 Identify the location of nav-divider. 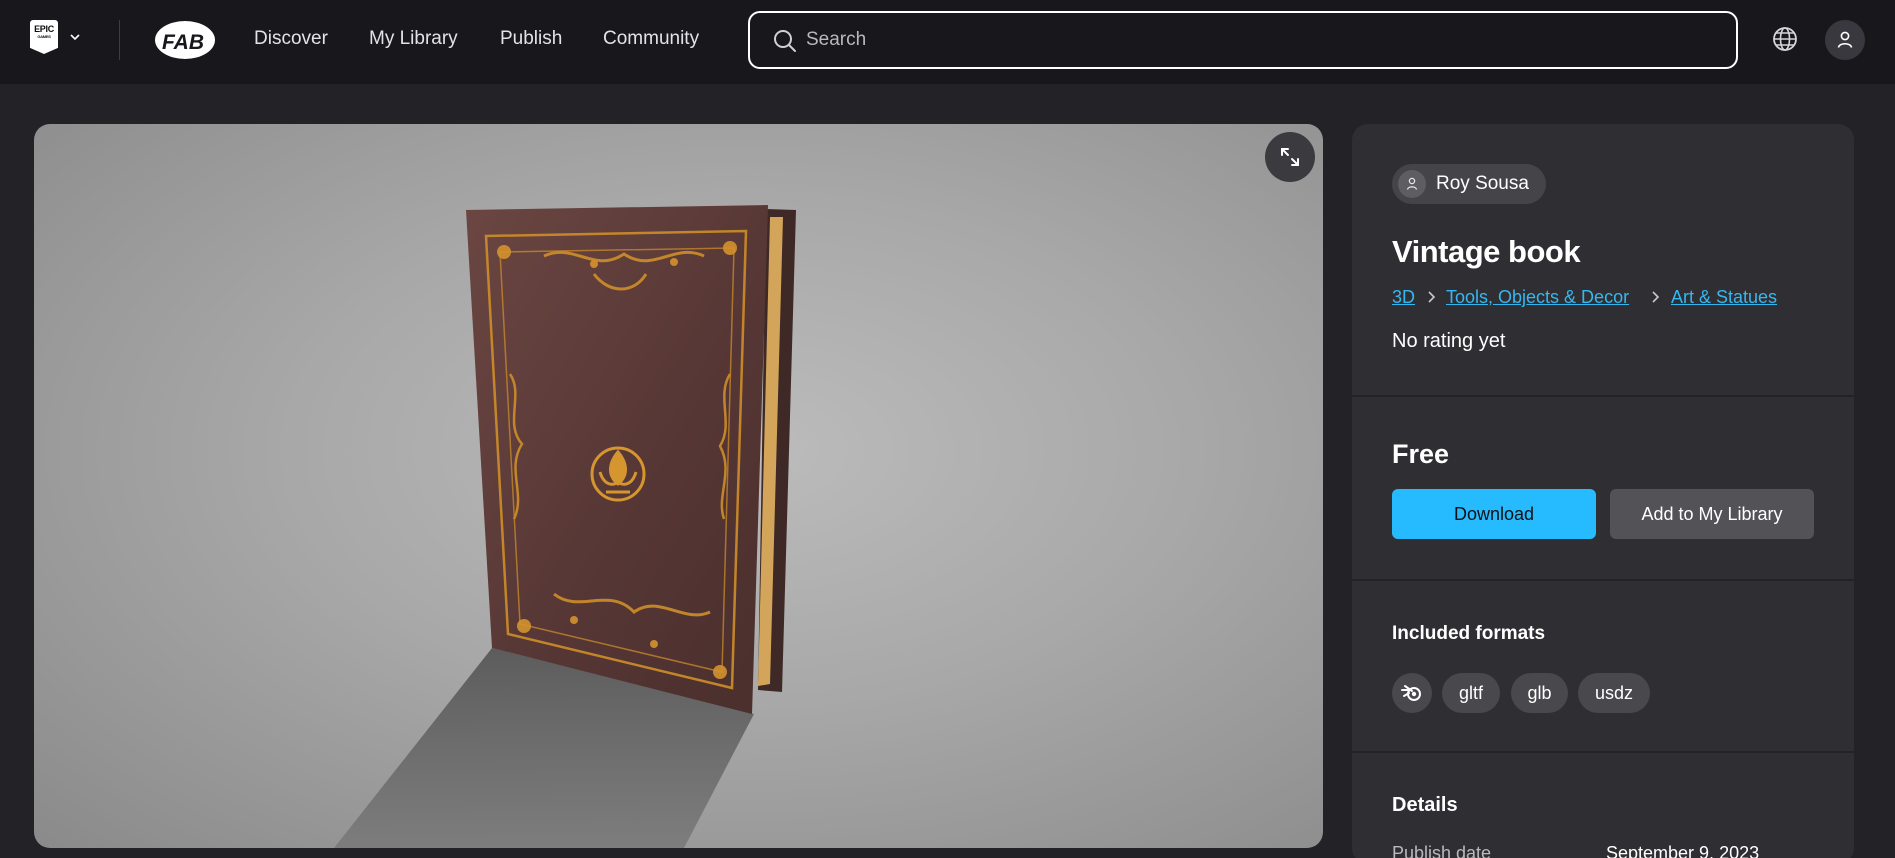
(119, 40).